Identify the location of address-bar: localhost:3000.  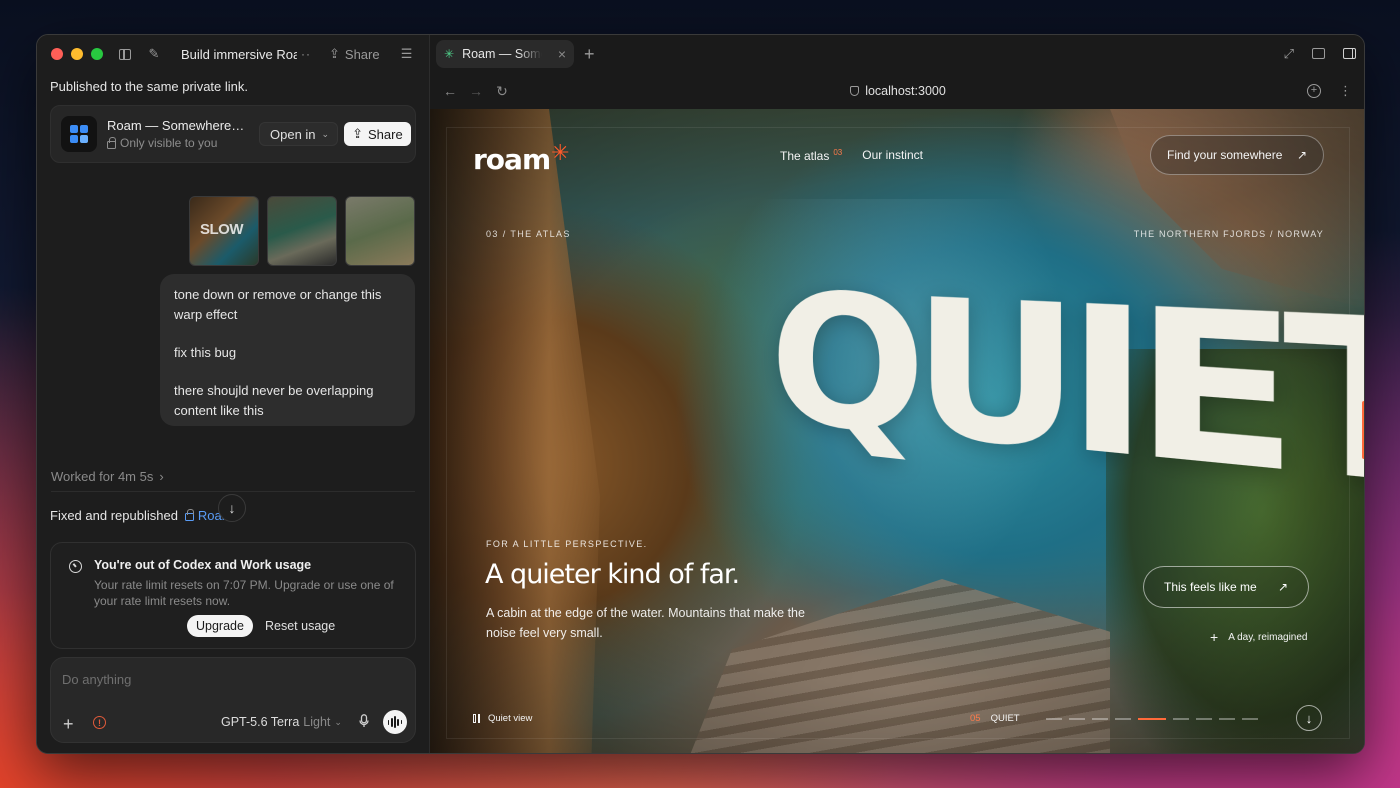
(897, 91).